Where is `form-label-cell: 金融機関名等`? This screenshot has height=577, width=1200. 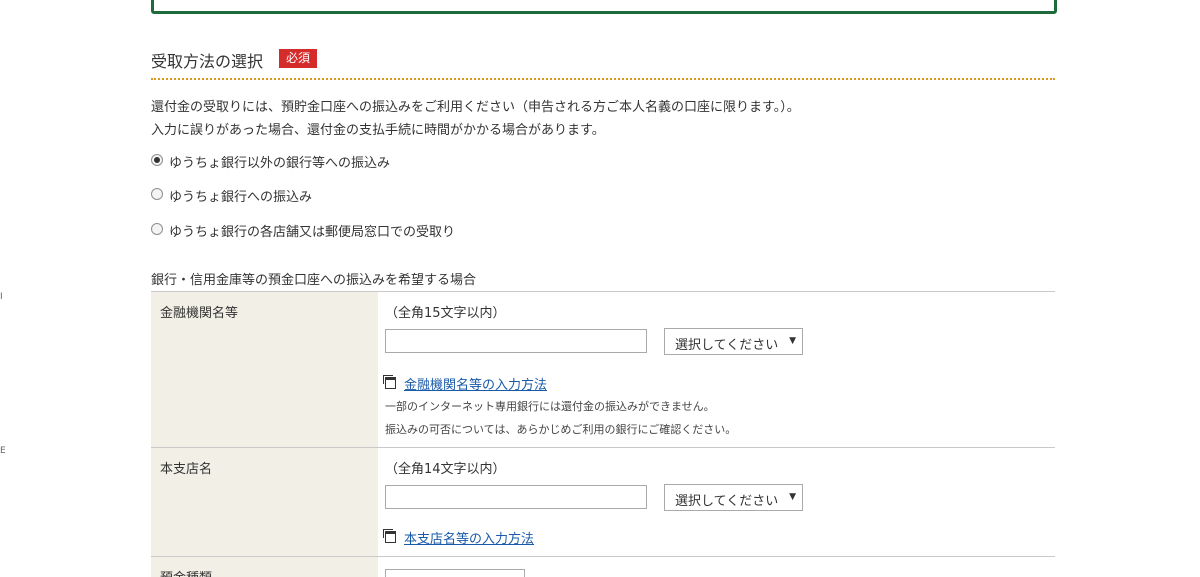 form-label-cell: 金融機関名等 is located at coordinates (264, 369).